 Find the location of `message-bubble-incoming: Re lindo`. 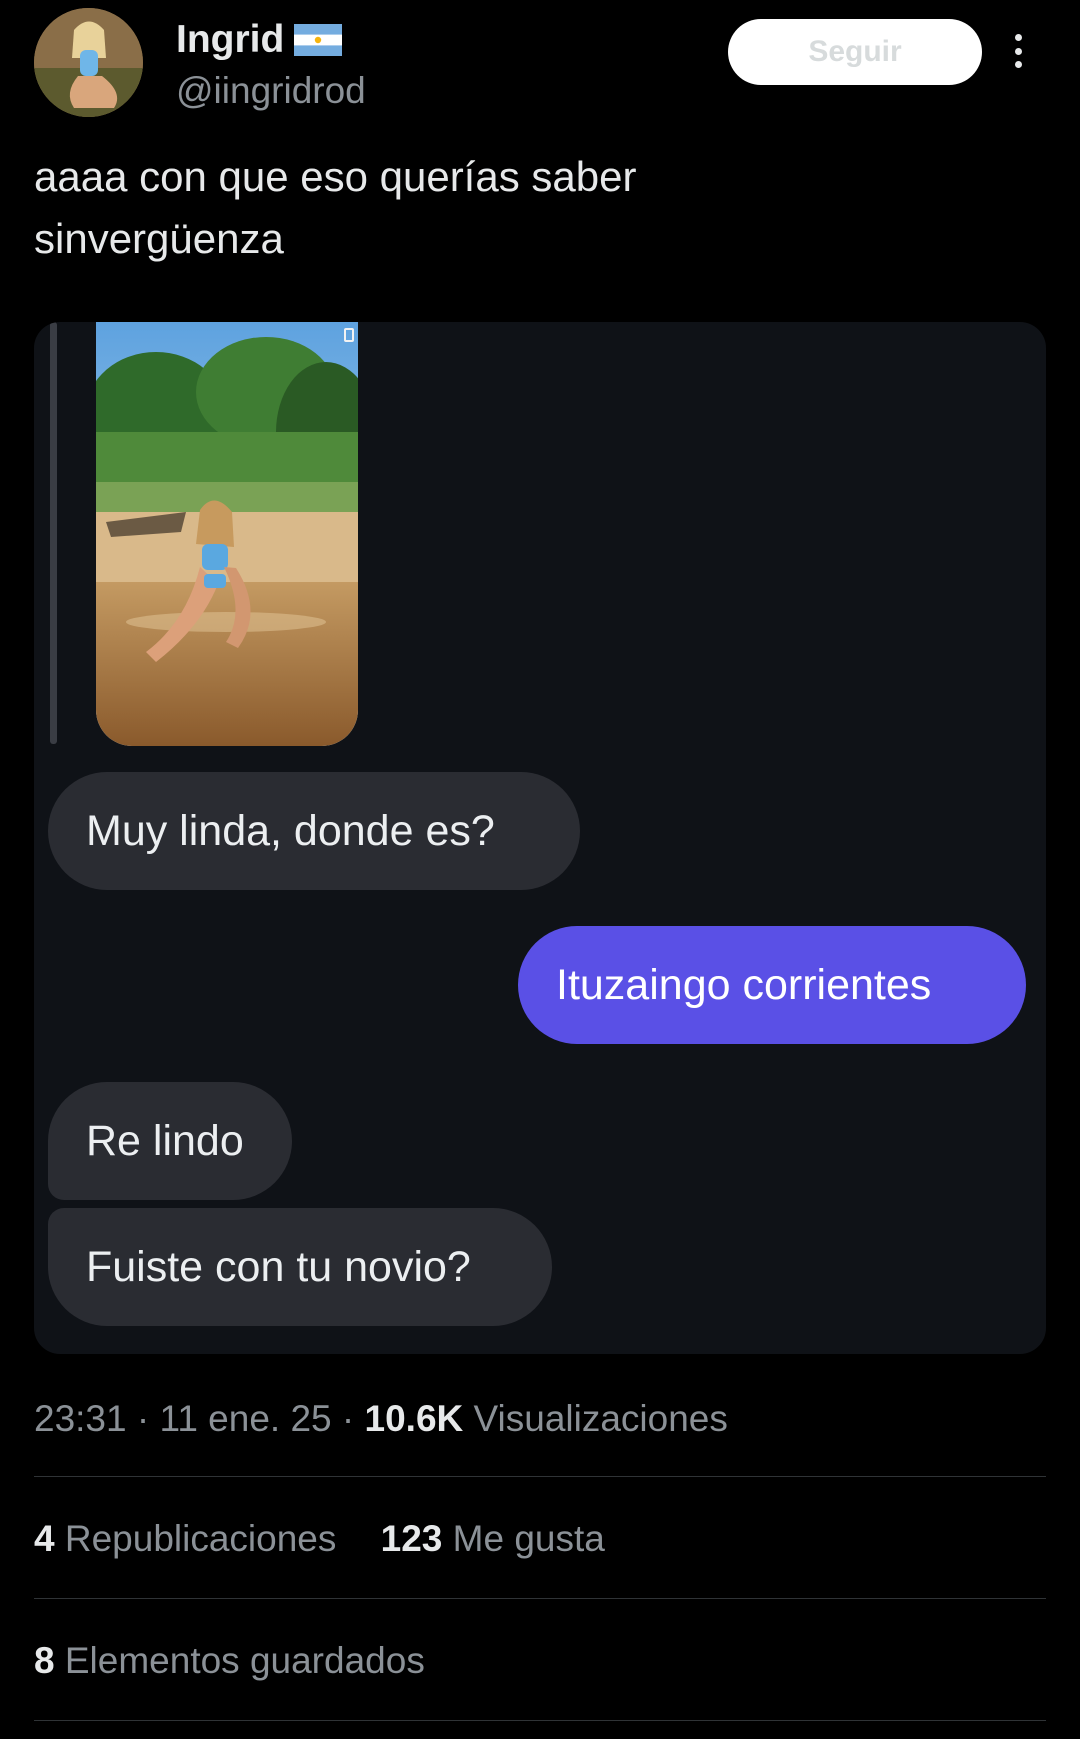

message-bubble-incoming: Re lindo is located at coordinates (170, 1141).